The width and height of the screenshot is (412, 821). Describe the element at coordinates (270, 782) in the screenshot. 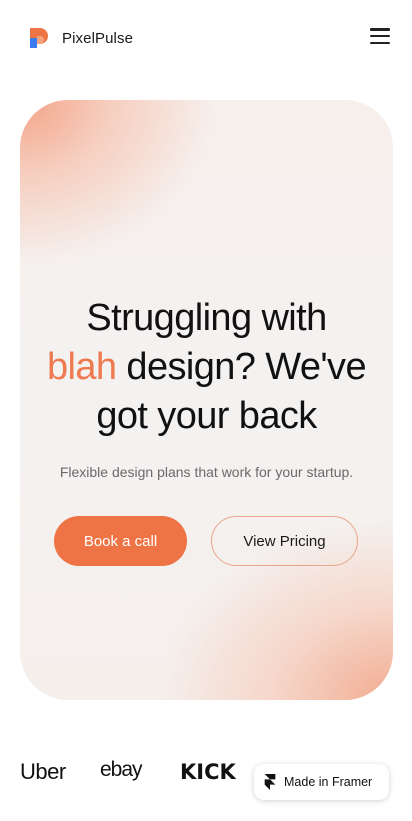

I see `framer-icon` at that location.